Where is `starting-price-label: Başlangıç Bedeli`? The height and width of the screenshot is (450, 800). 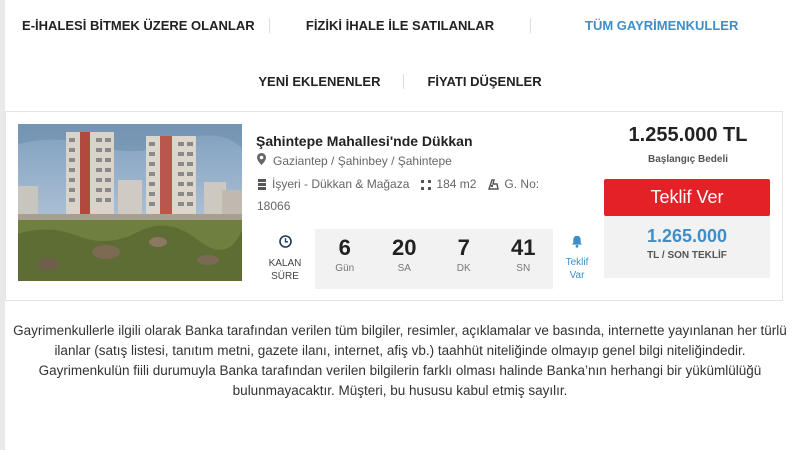
starting-price-label: Başlangıç Bedeli is located at coordinates (688, 159).